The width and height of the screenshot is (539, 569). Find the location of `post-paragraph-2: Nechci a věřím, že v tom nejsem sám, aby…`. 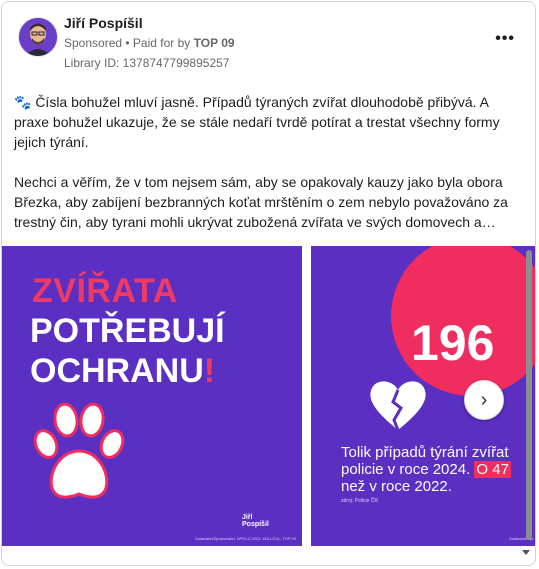

post-paragraph-2: Nechci a věřím, že v tom nejsem sám, aby… is located at coordinates (261, 202).